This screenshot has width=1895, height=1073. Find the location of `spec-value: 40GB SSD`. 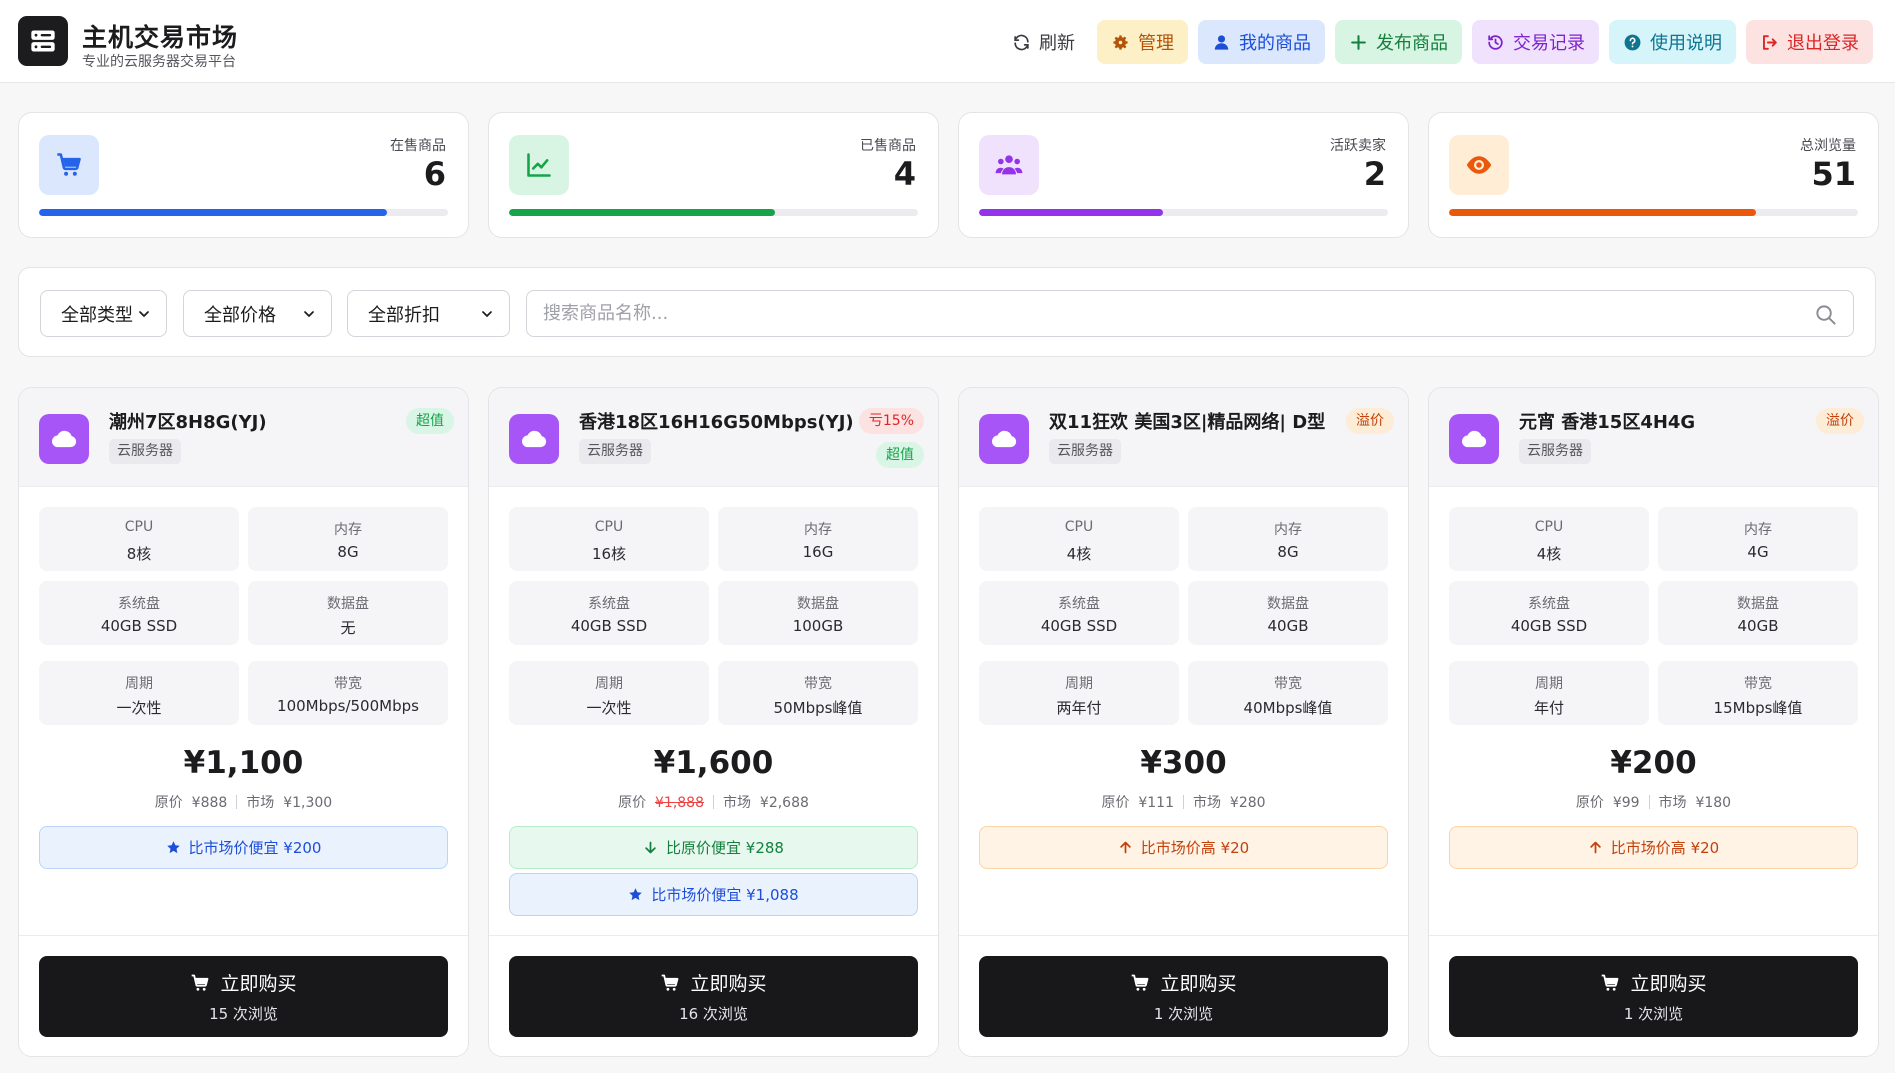

spec-value: 40GB SSD is located at coordinates (1549, 626).